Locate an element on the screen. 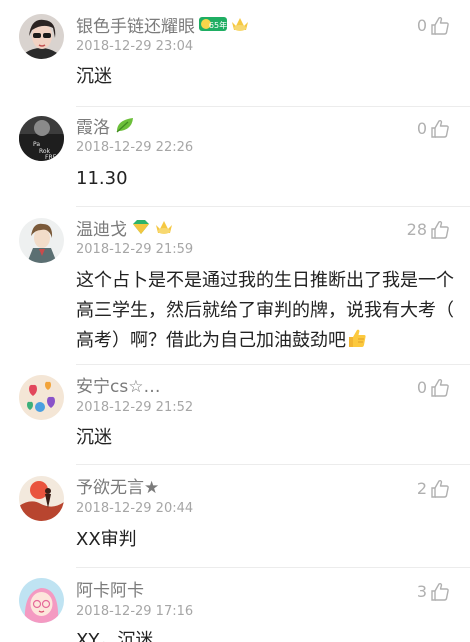 The width and height of the screenshot is (470, 642). avatar-red-sunset-icon is located at coordinates (41, 498).